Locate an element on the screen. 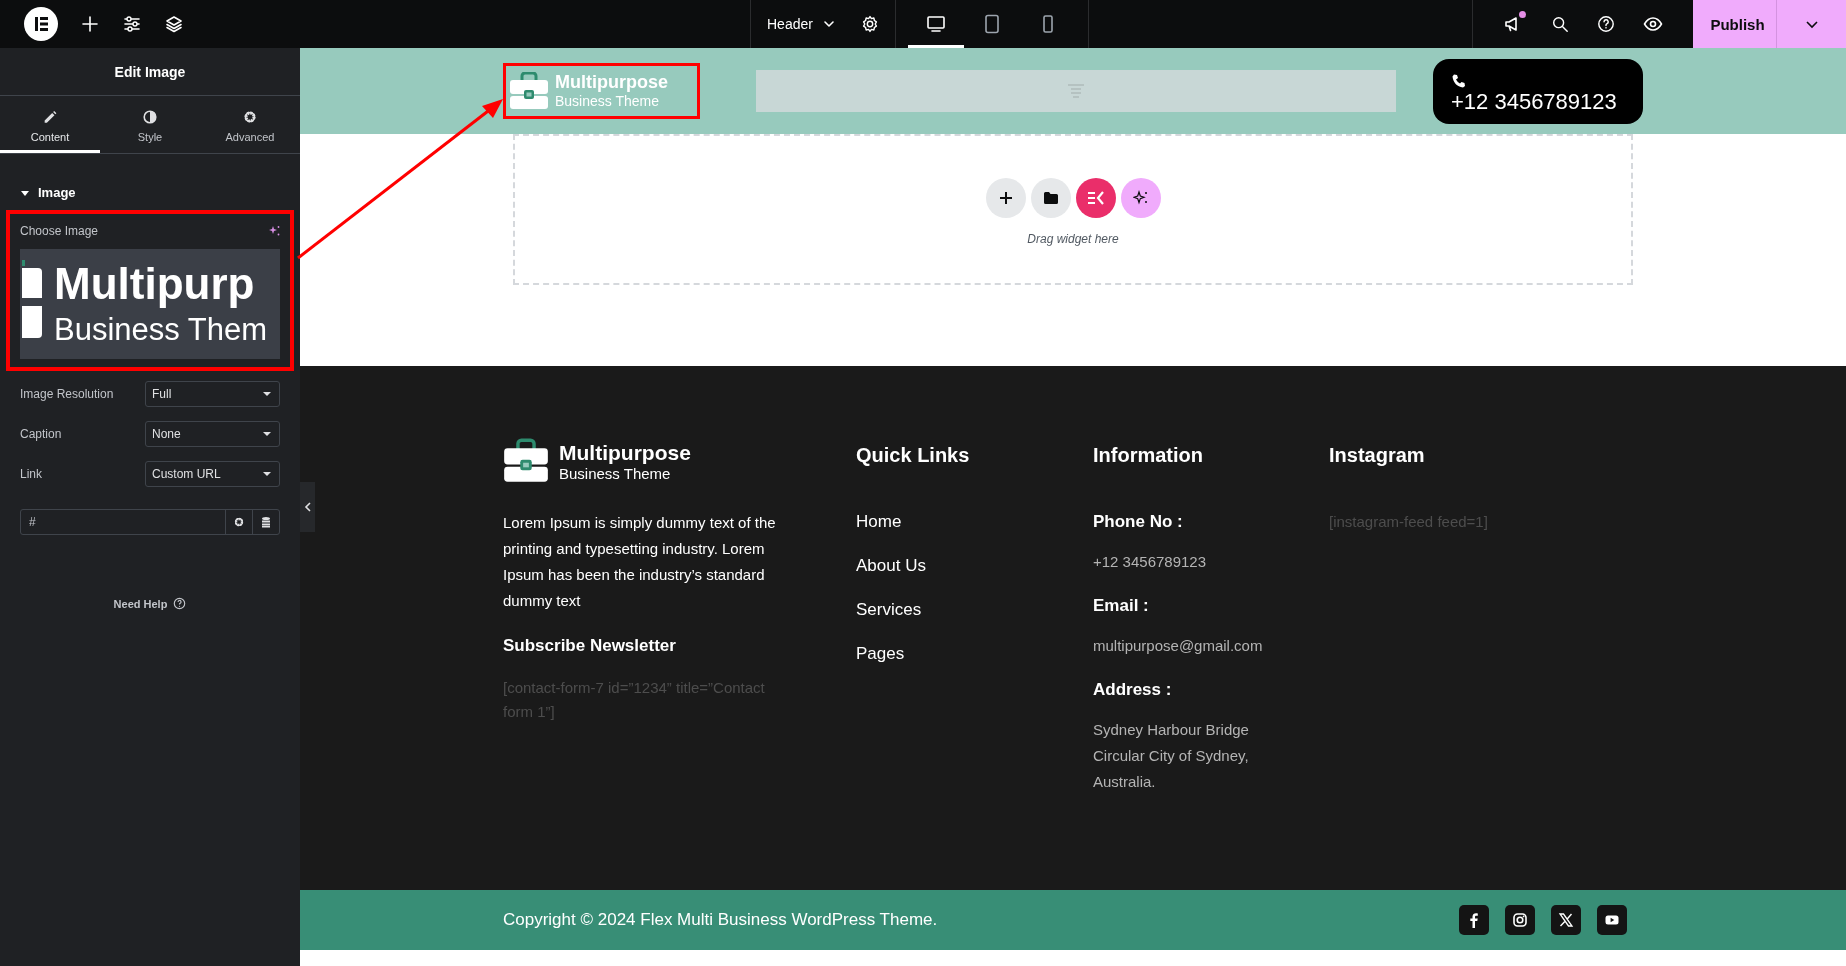  preview-button is located at coordinates (1653, 24).